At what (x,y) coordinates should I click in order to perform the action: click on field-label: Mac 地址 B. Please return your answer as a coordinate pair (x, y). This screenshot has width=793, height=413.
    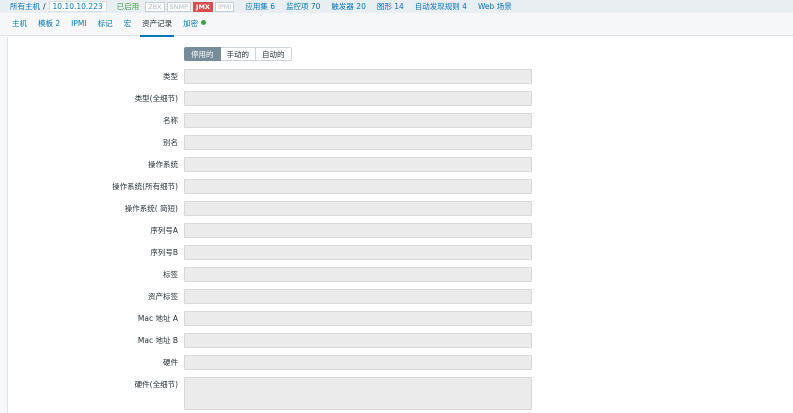
    Looking at the image, I should click on (157, 340).